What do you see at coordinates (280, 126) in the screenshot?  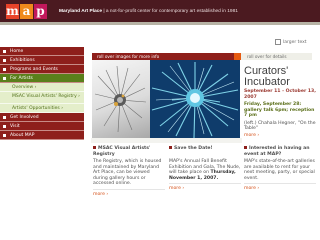 I see `image-credit: (left.) Chahala Hegner, "On the Table"` at bounding box center [280, 126].